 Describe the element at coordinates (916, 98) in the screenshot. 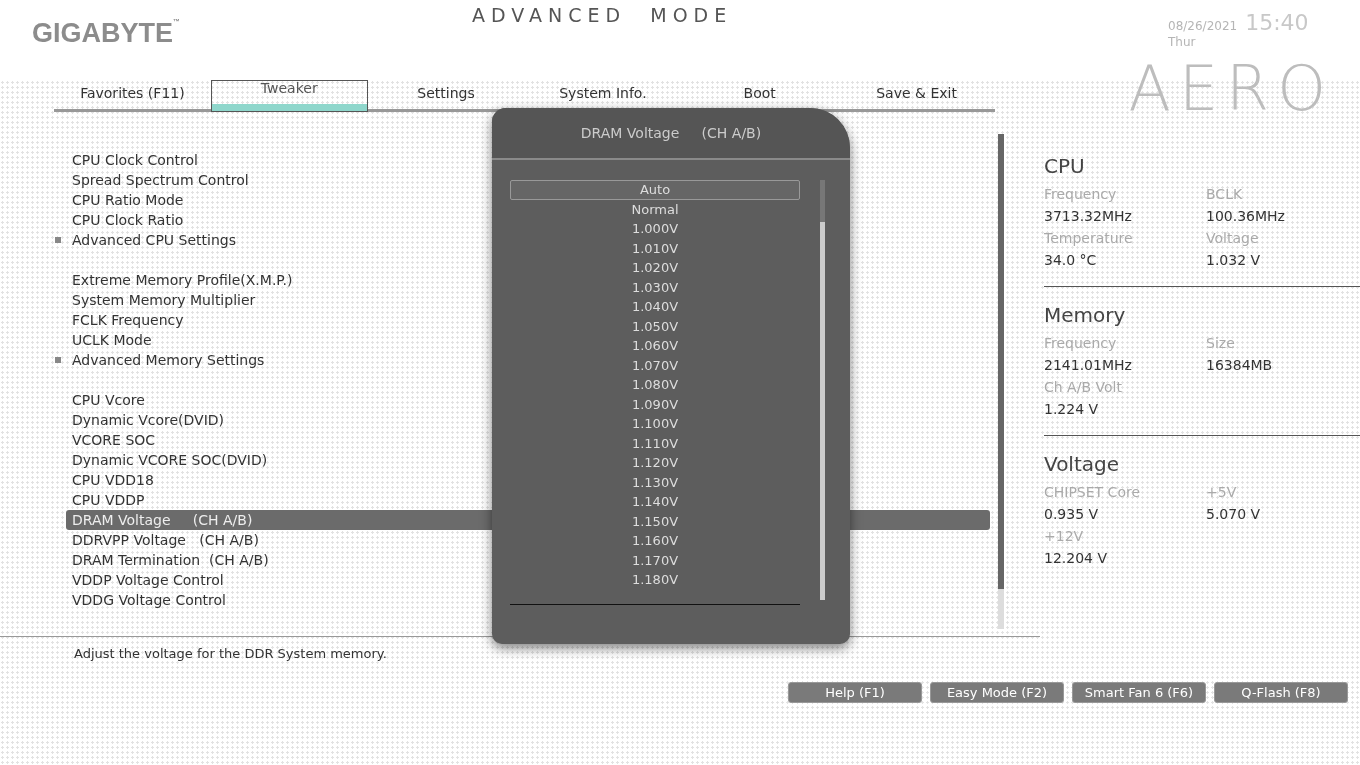

I see `tab: Save & Exit` at that location.